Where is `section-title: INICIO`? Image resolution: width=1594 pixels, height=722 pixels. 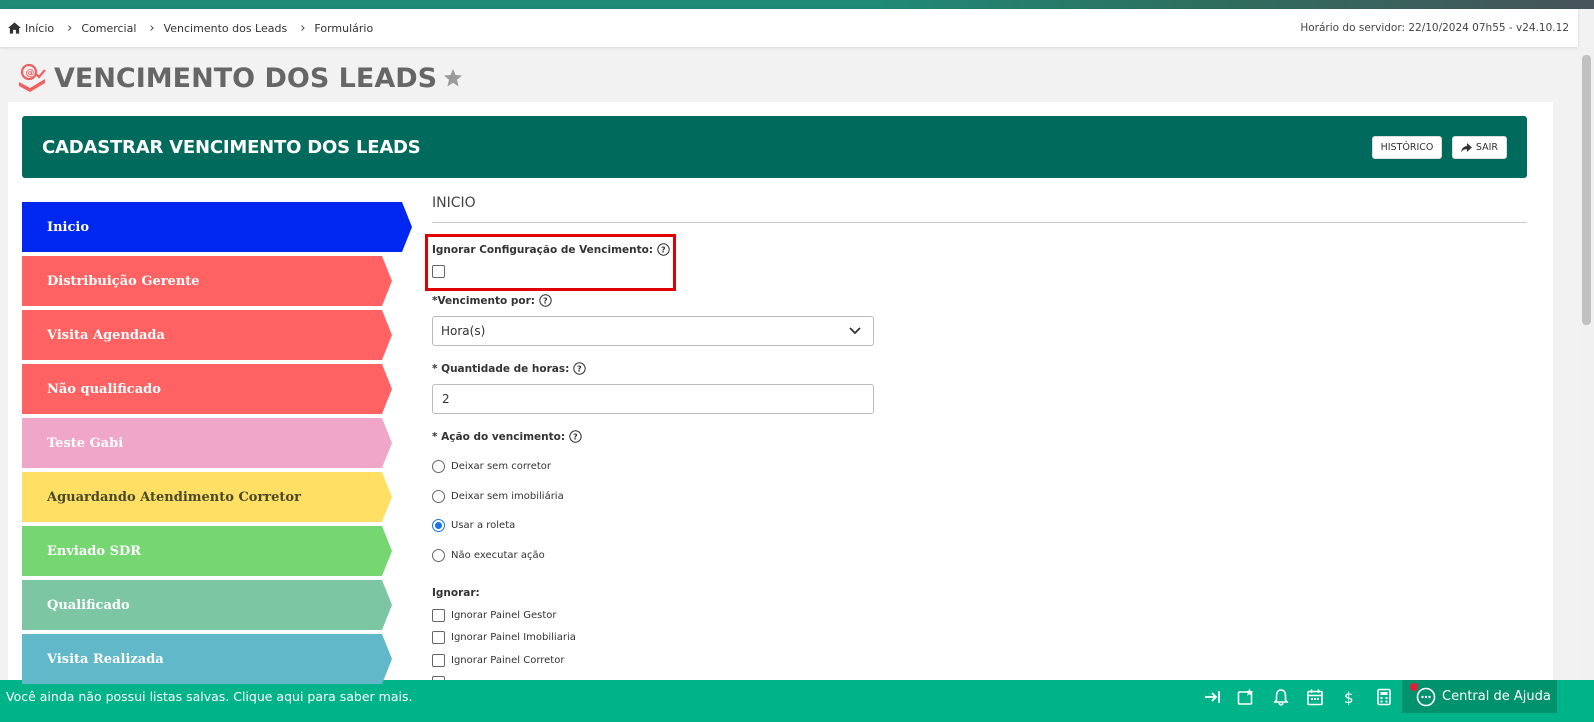 section-title: INICIO is located at coordinates (454, 203).